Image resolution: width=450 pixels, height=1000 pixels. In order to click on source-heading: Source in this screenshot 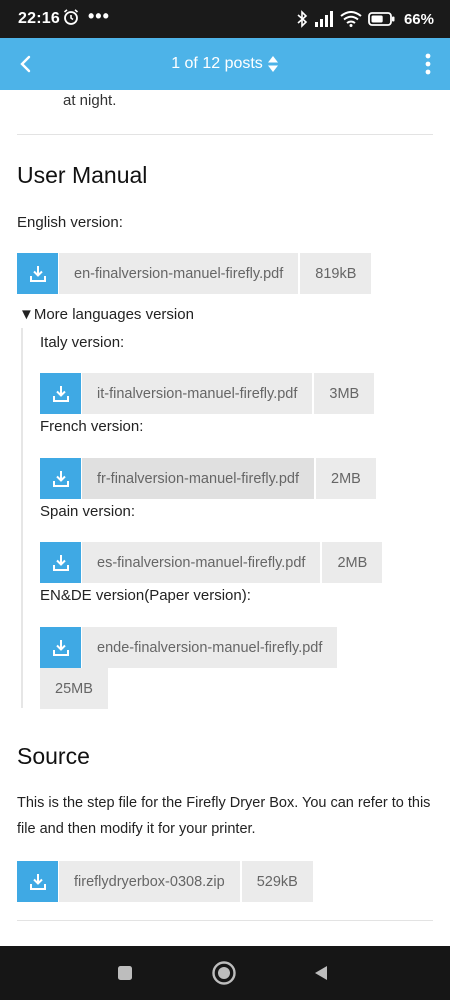, I will do `click(53, 756)`.